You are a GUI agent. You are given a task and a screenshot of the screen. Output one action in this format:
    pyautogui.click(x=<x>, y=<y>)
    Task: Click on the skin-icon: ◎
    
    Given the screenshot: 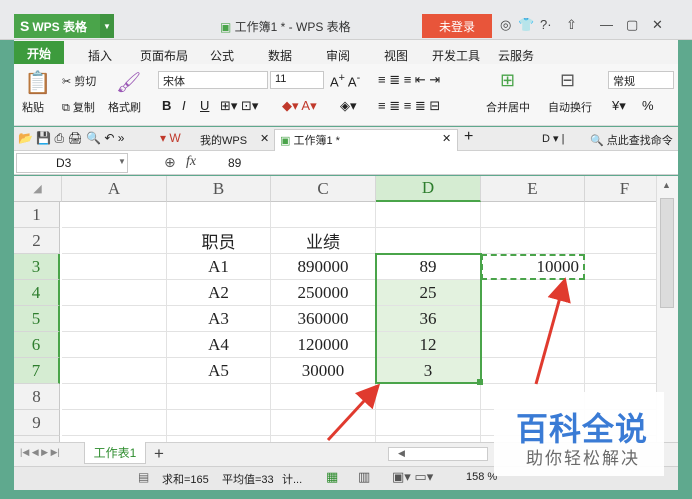 What is the action you would take?
    pyautogui.click(x=505, y=25)
    